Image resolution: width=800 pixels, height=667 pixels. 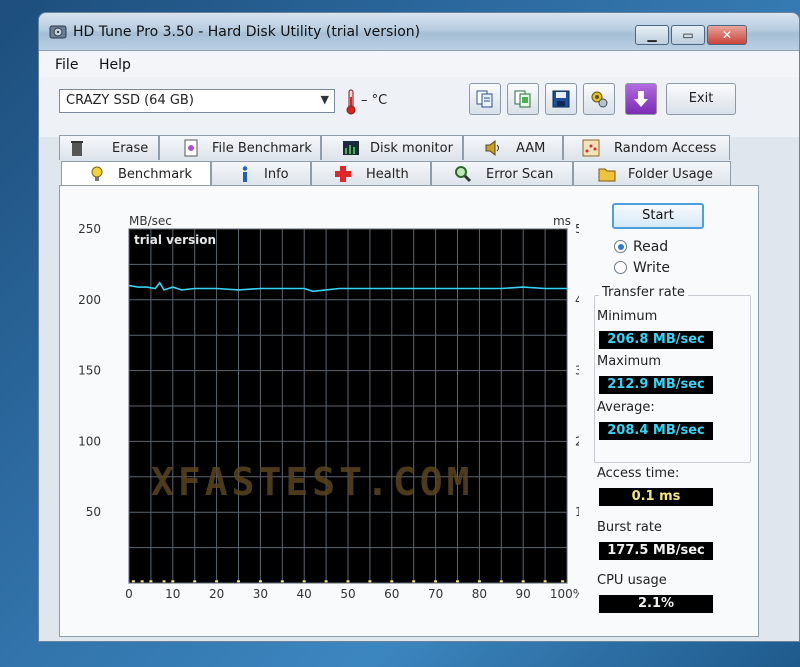 What do you see at coordinates (77, 148) in the screenshot?
I see `trash-icon` at bounding box center [77, 148].